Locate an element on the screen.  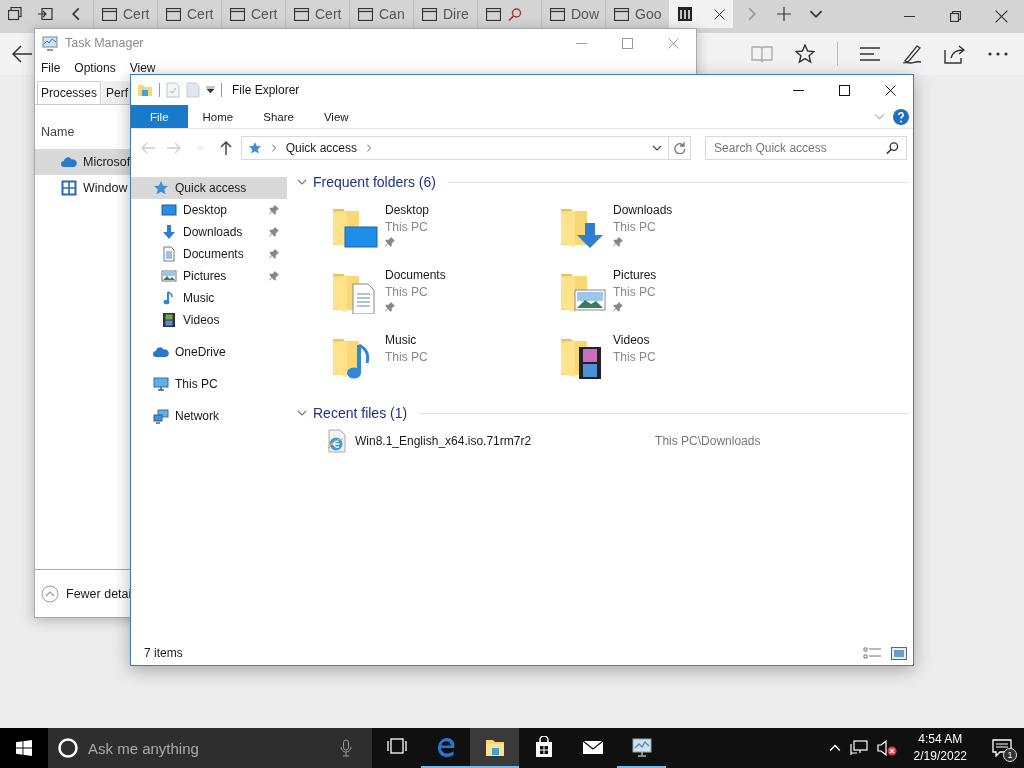
tab: Processes is located at coordinates (69, 92).